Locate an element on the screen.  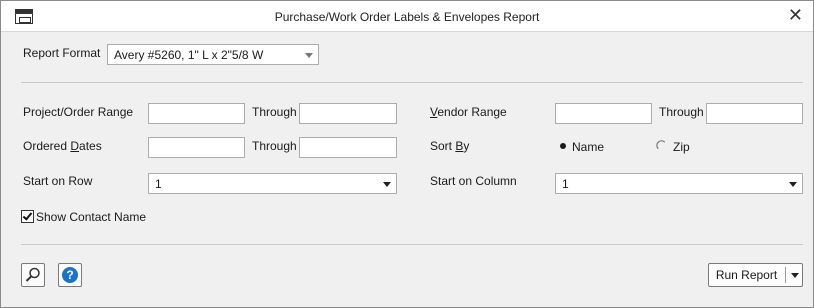
run-report-split-button: Run Report is located at coordinates (755, 275).